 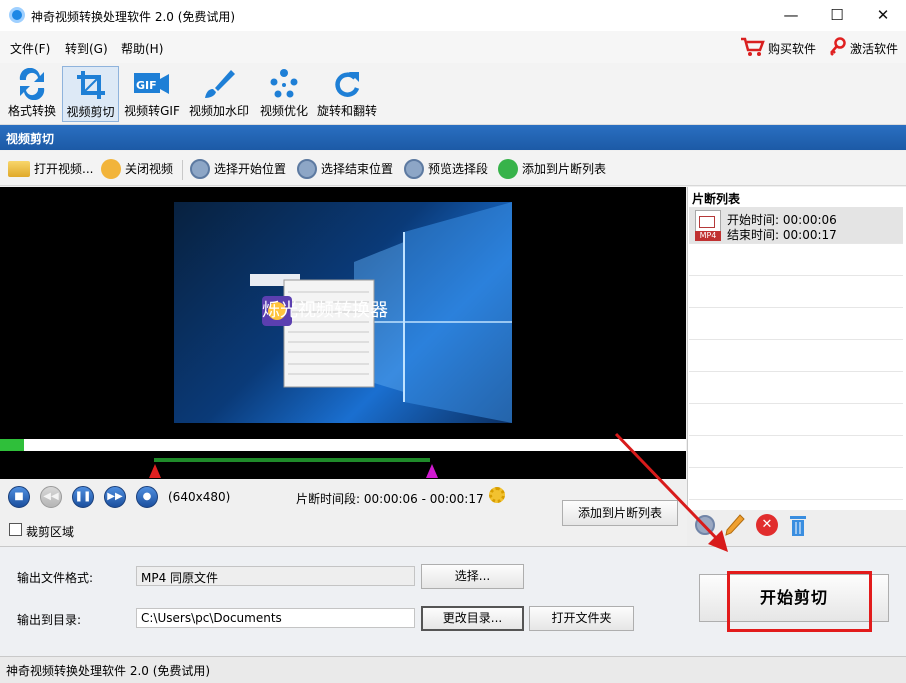 What do you see at coordinates (792, 48) in the screenshot?
I see `buy-software-link: 购买软件` at bounding box center [792, 48].